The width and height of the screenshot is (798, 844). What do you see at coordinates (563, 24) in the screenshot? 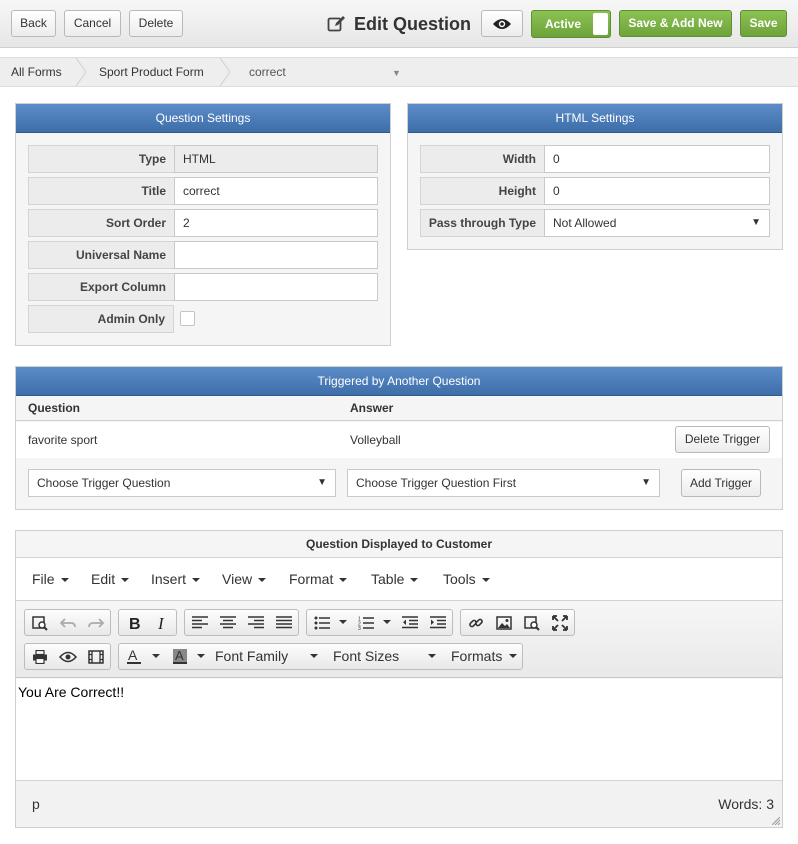
I see `active-toggle-label: Active` at bounding box center [563, 24].